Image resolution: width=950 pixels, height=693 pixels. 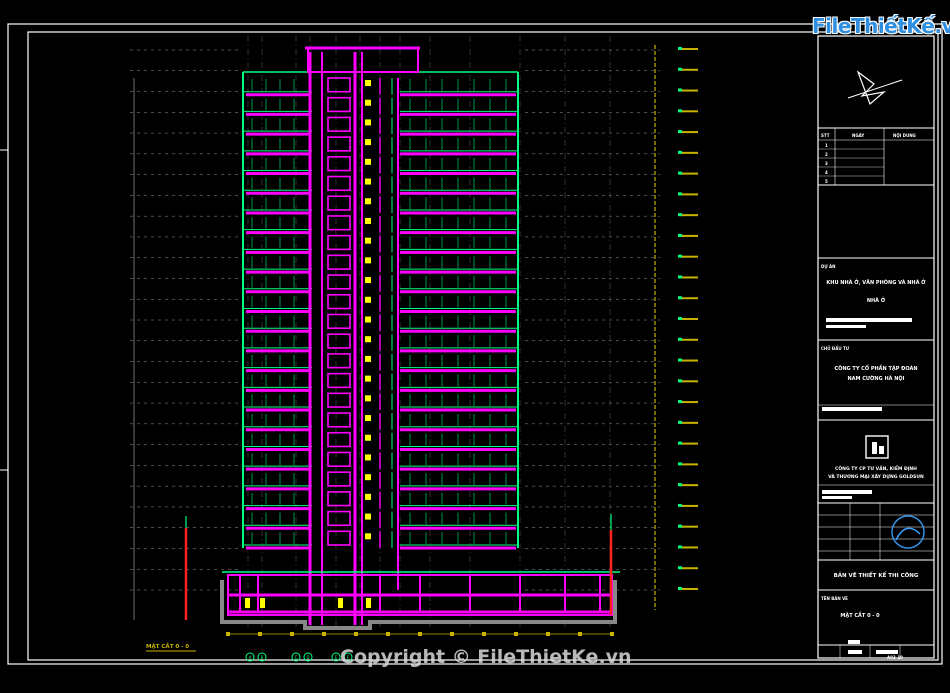 What do you see at coordinates (307, 657) in the screenshot?
I see `grid-bubble-label: D` at bounding box center [307, 657].